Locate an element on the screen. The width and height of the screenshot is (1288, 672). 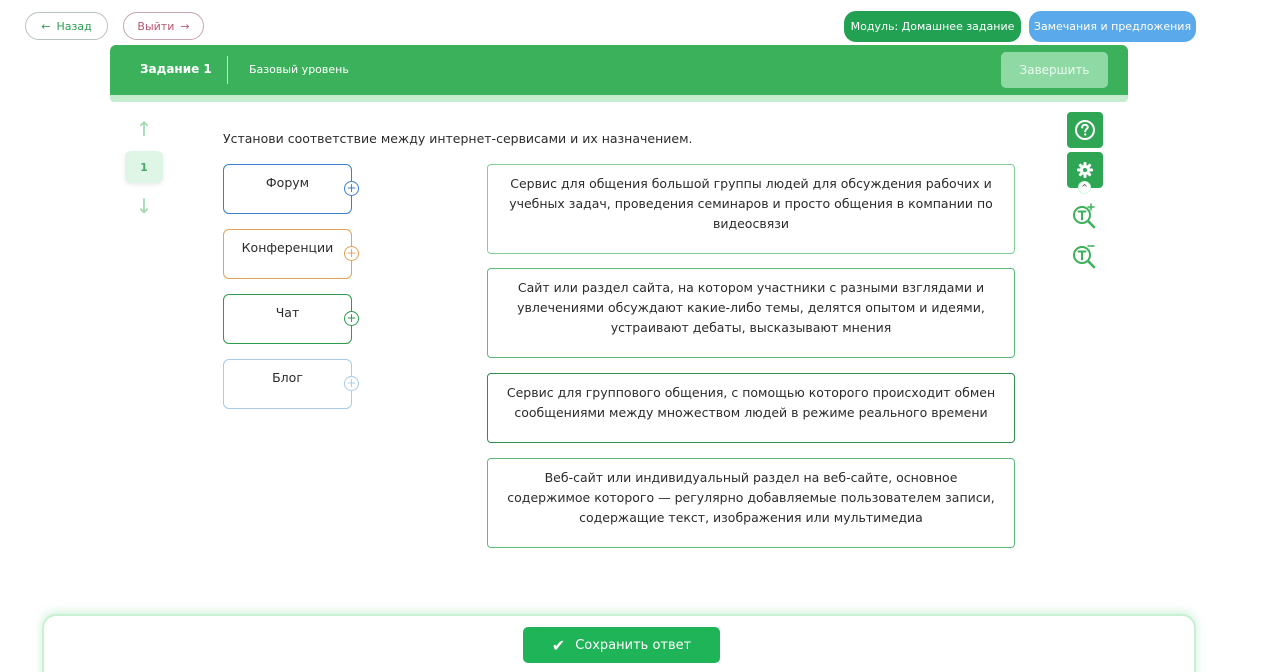
question-number: 1 is located at coordinates (144, 167).